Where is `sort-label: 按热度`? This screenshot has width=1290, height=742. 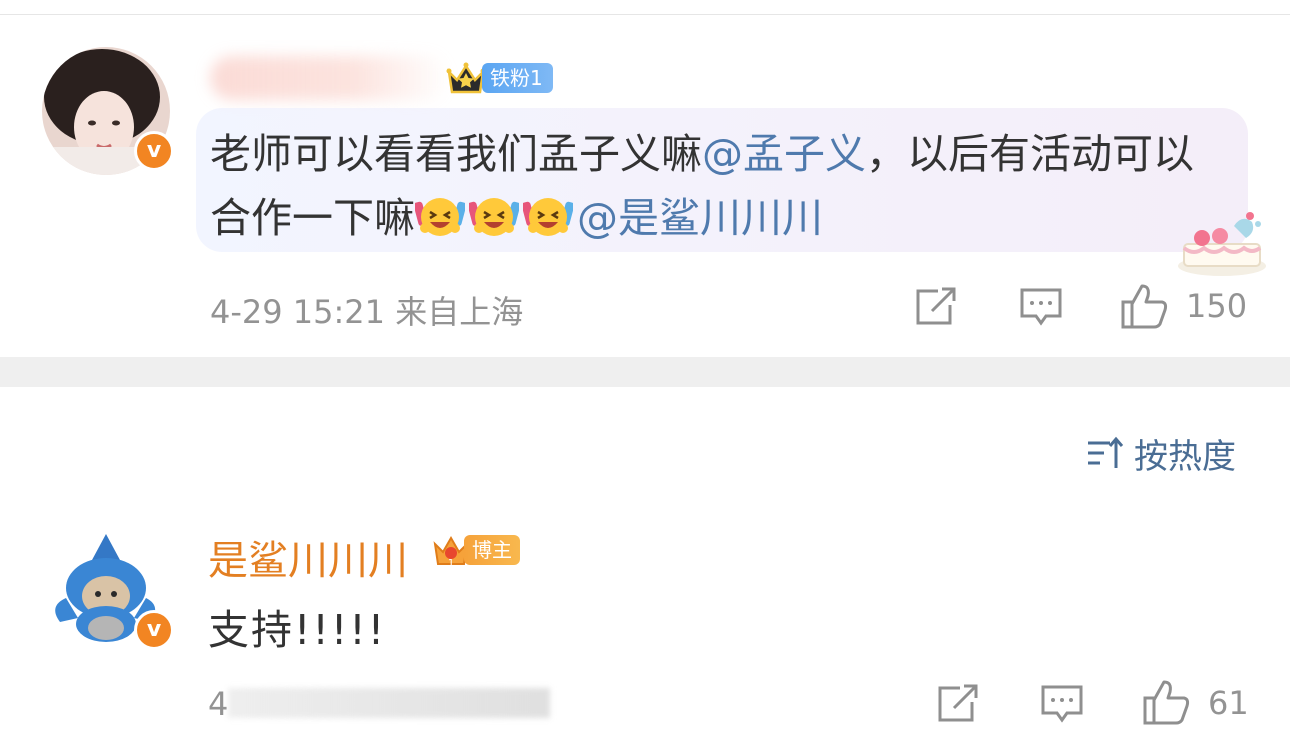 sort-label: 按热度 is located at coordinates (1185, 456).